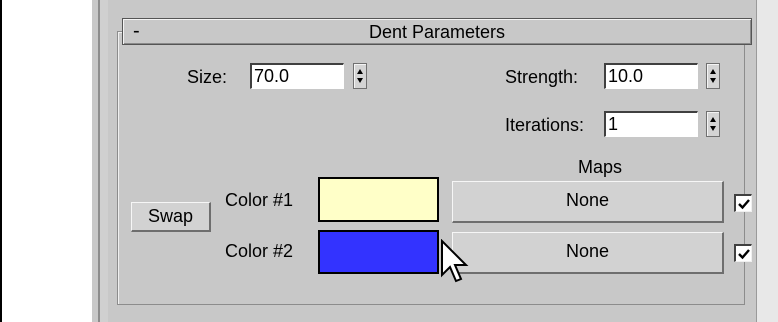 Image resolution: width=778 pixels, height=322 pixels. Describe the element at coordinates (600, 167) in the screenshot. I see `maps-header: Maps` at that location.